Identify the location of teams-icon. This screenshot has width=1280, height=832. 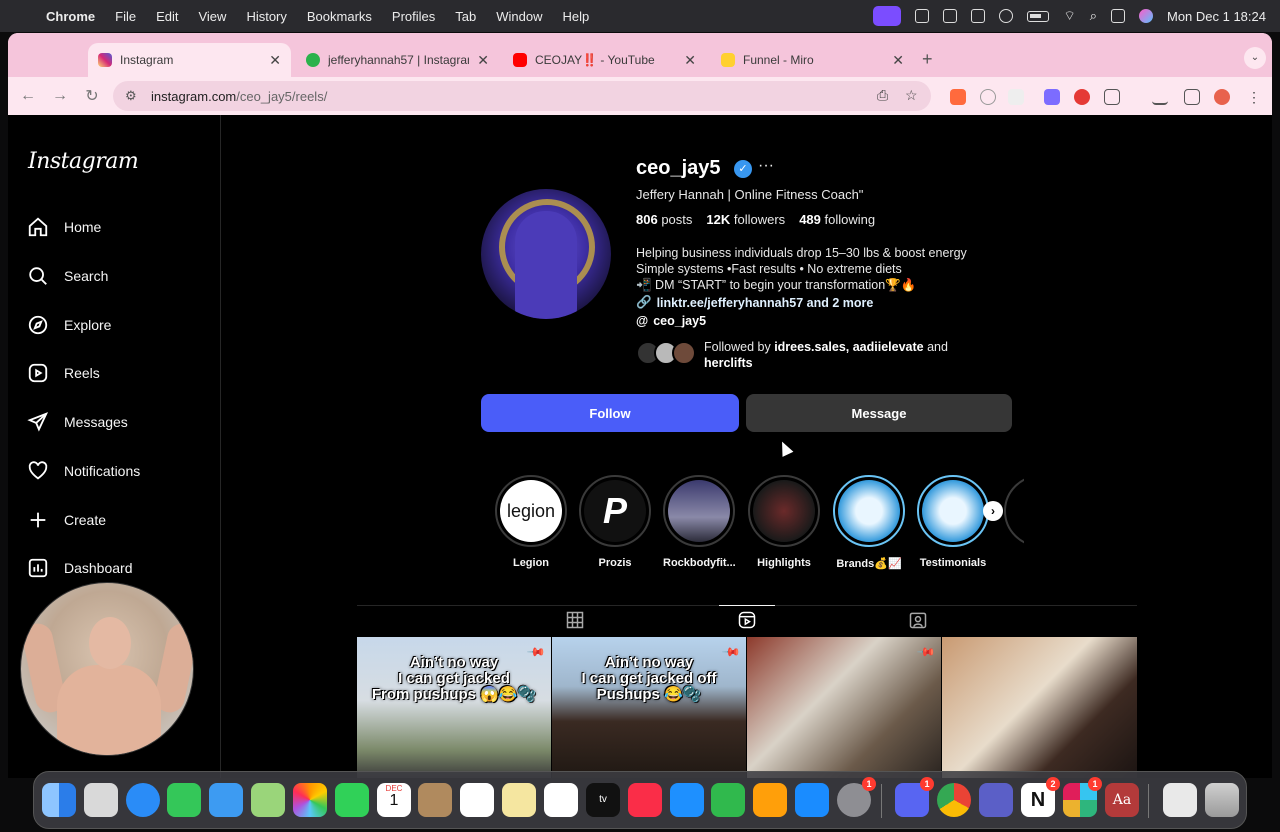
(996, 800).